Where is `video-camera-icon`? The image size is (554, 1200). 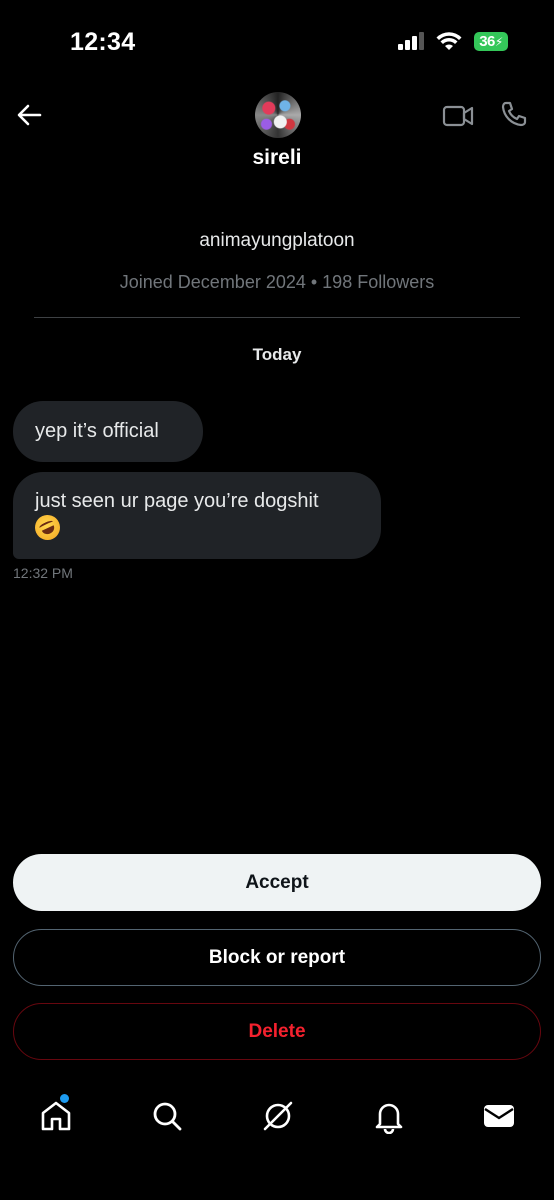 video-camera-icon is located at coordinates (458, 116).